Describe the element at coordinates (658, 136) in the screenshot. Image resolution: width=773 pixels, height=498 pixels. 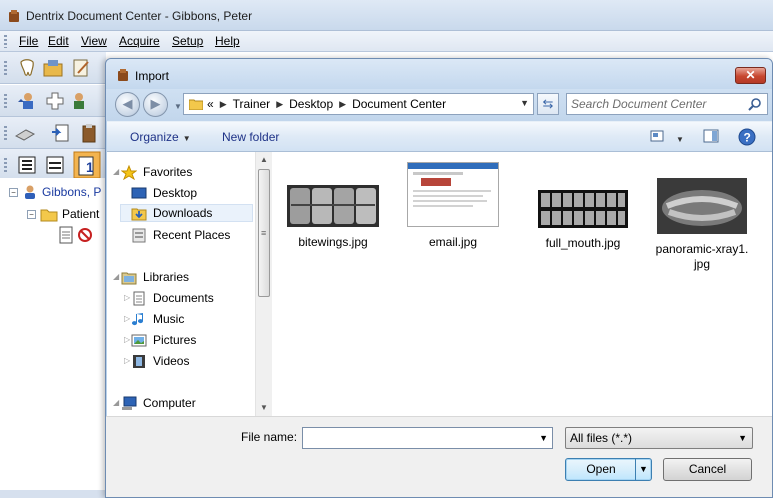
I see `change-view-icon` at that location.